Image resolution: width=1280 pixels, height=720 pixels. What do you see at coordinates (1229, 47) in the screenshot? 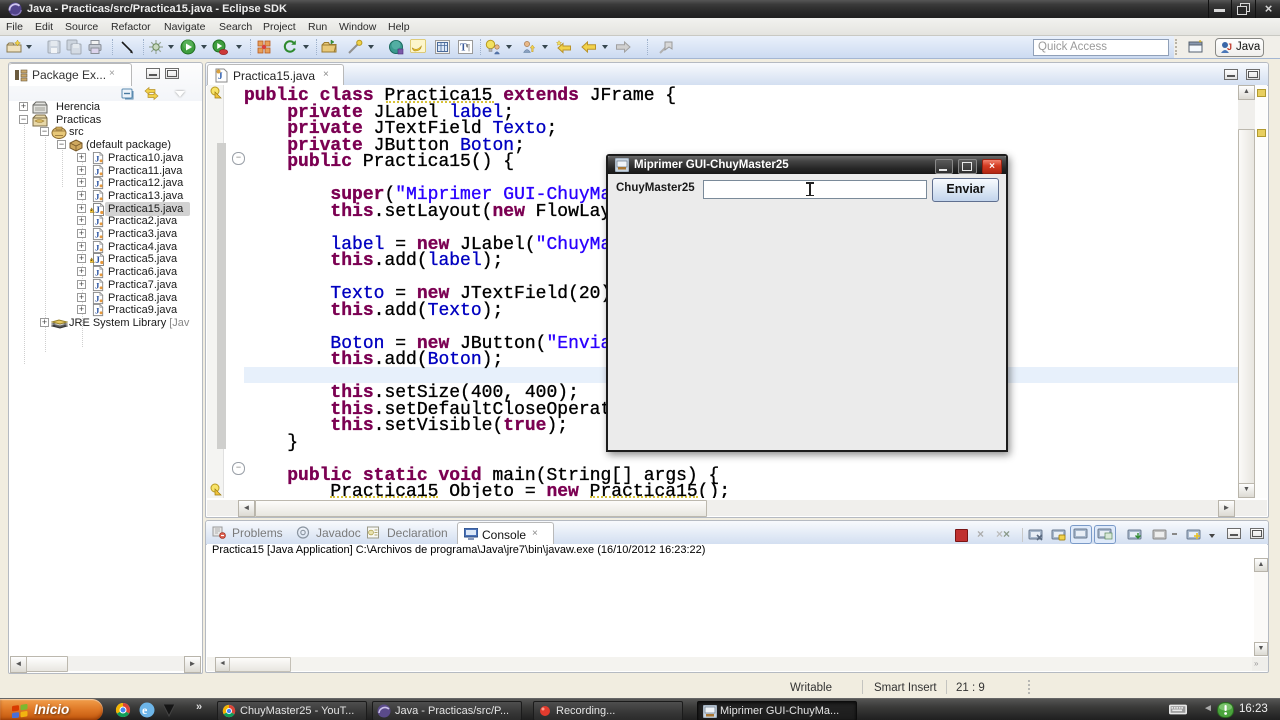
I see `svg-text: J` at bounding box center [1229, 47].